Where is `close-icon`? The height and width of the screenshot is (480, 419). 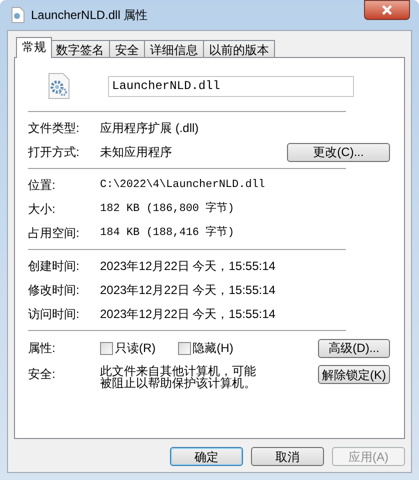 close-icon is located at coordinates (387, 10).